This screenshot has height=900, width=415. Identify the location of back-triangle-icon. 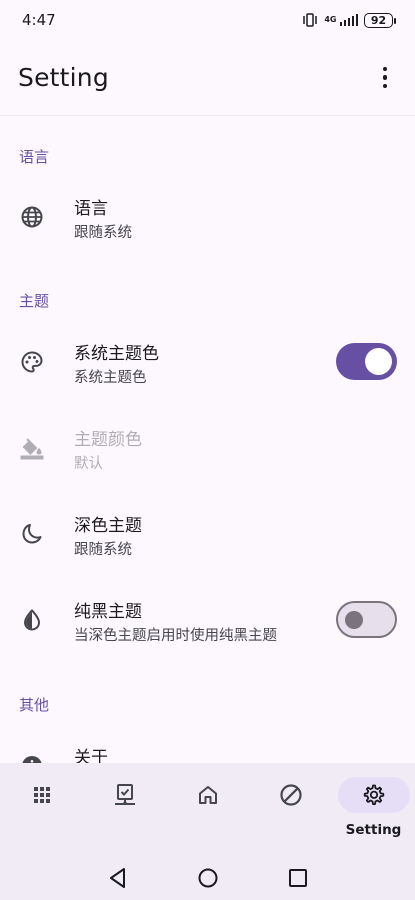
(117, 877).